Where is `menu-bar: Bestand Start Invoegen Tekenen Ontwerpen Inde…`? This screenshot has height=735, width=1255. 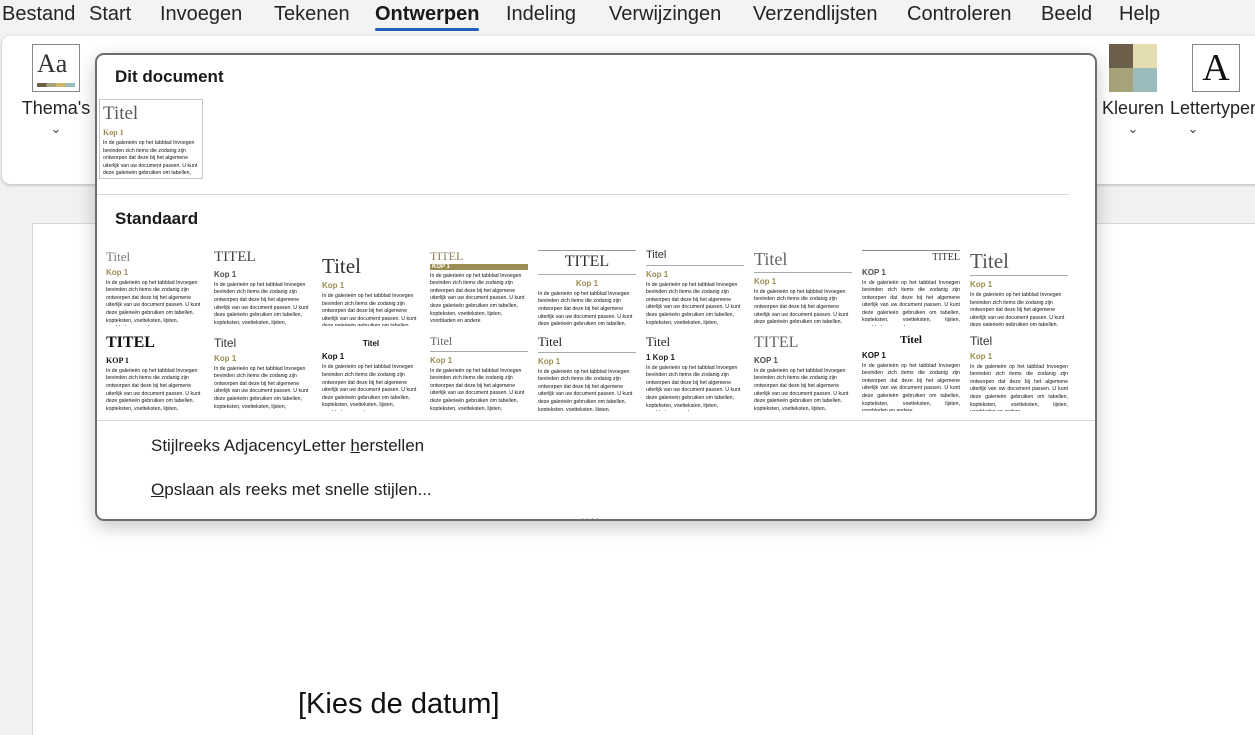 menu-bar: Bestand Start Invoegen Tekenen Ontwerpen Inde… is located at coordinates (627, 17).